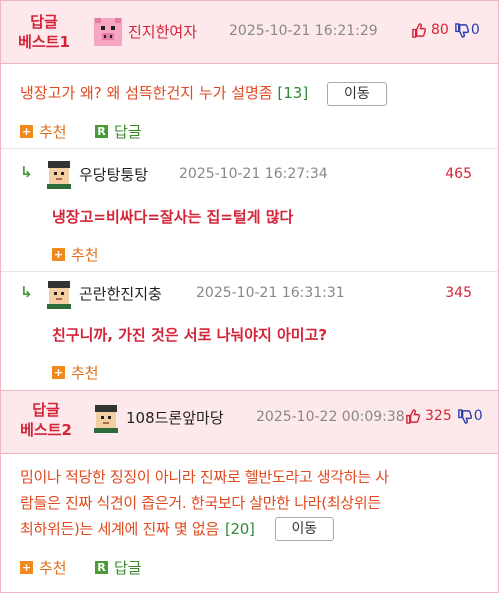 The image size is (499, 593). Describe the element at coordinates (146, 93) in the screenshot. I see `post-title: 냉장고가 왜? 왜 섬뜩한건지 누가 설명좀` at that location.